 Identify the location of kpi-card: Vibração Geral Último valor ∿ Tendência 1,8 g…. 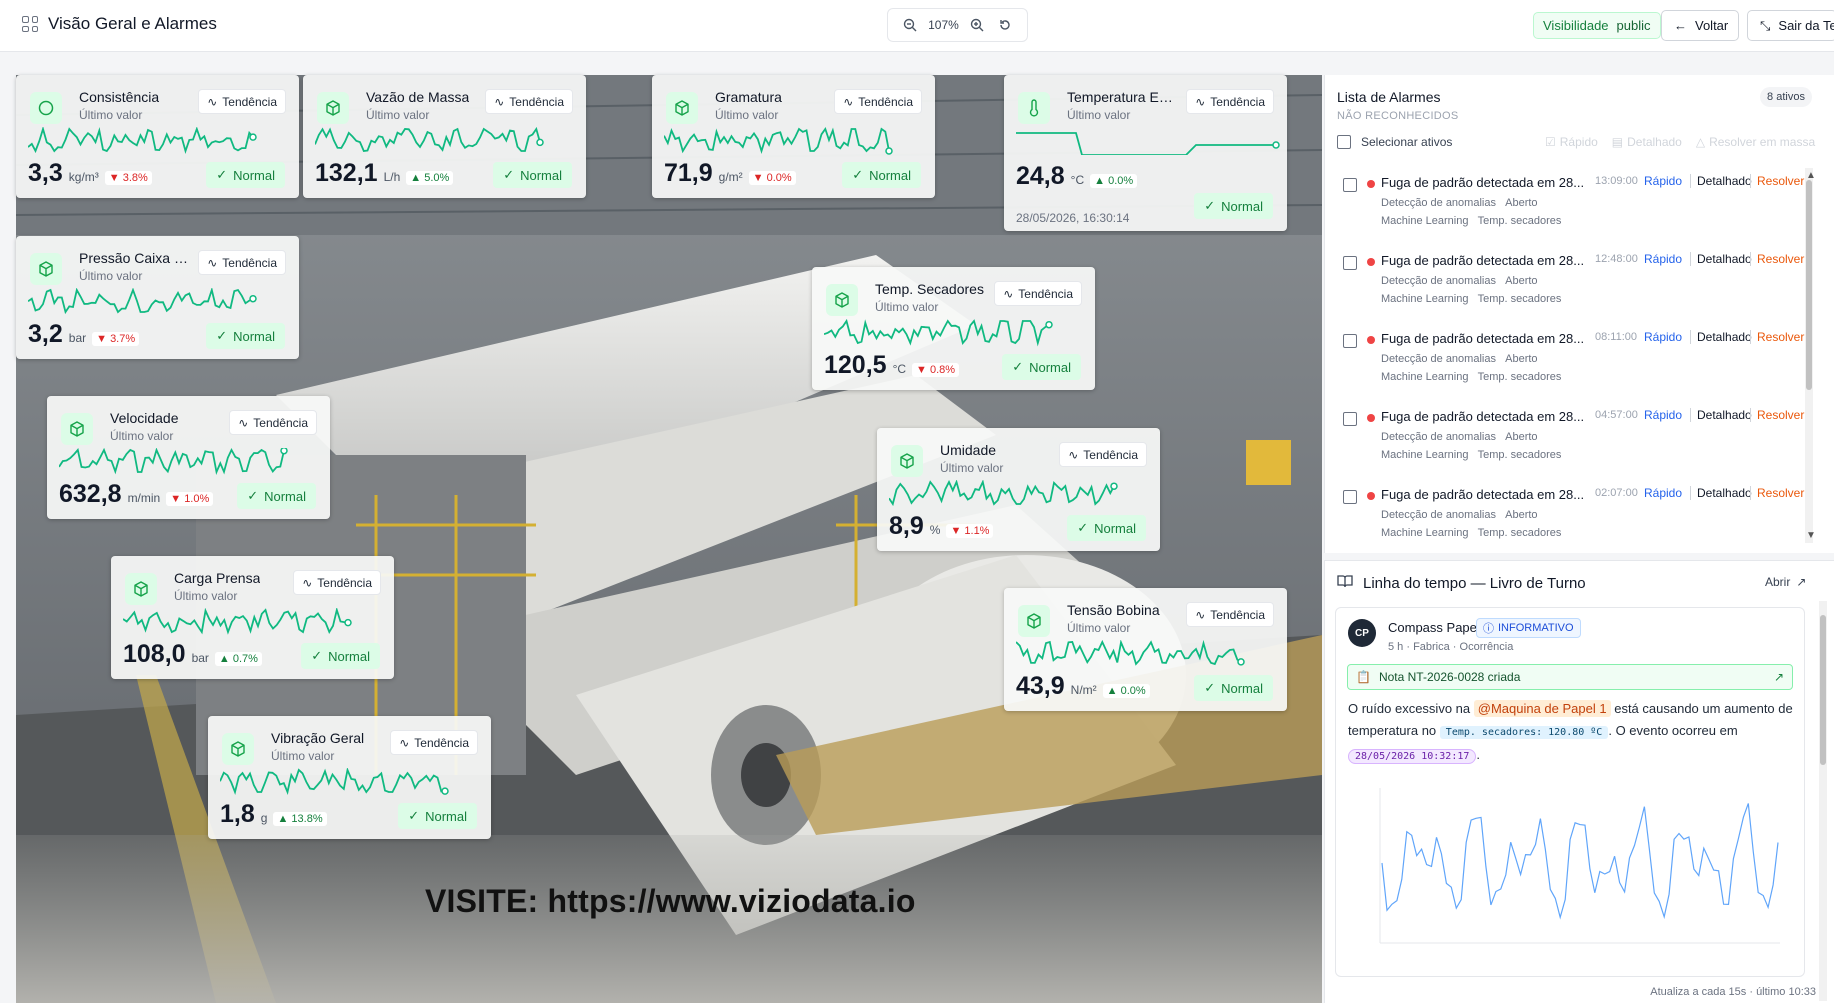
(349, 777).